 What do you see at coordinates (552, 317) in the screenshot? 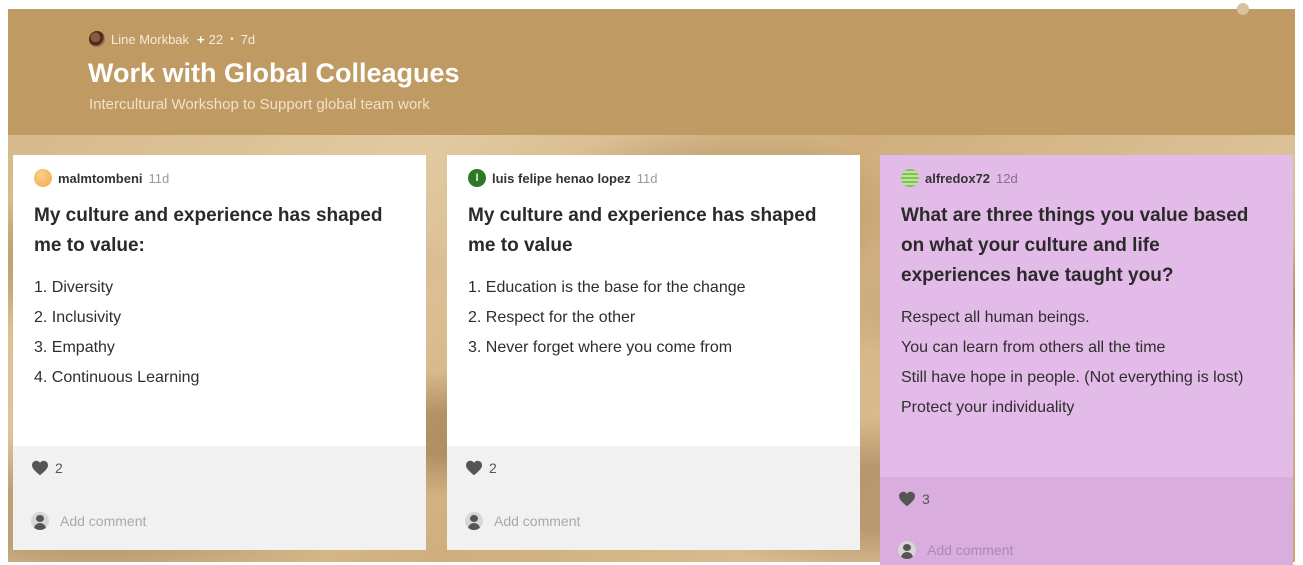
I see `post-body-line: 2. Respect for the other` at bounding box center [552, 317].